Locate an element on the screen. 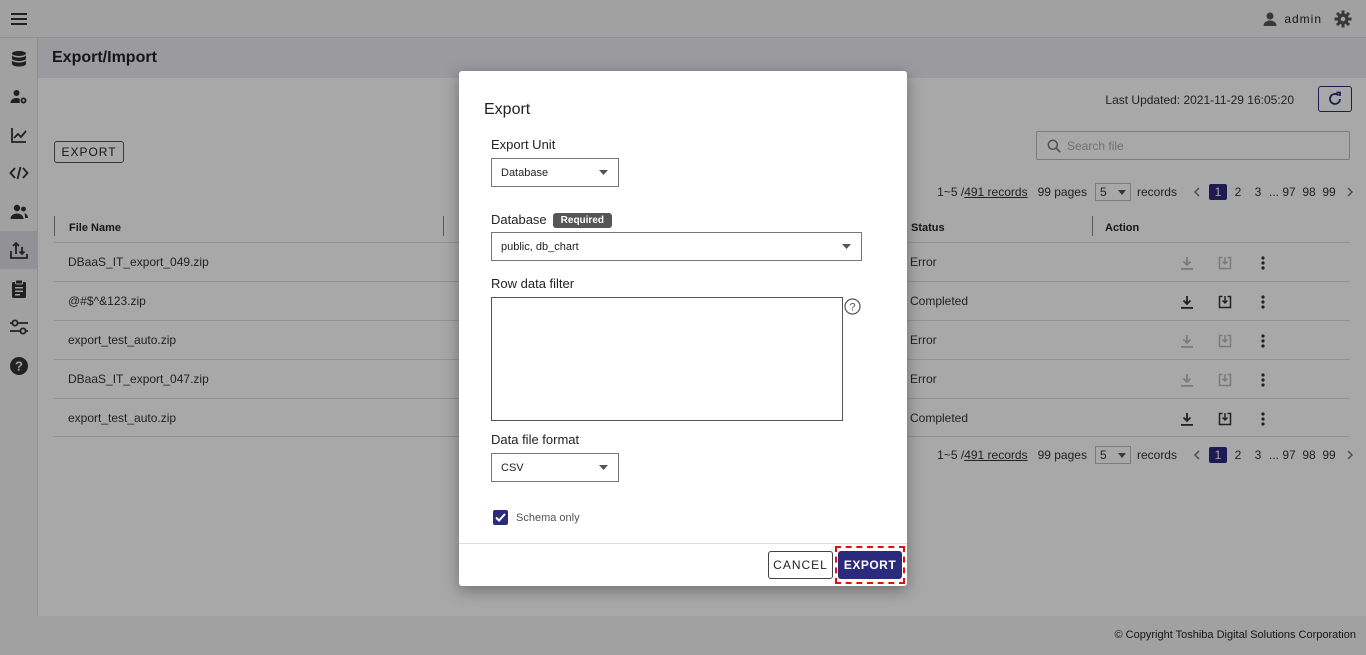 The height and width of the screenshot is (655, 1366). dialog-divider is located at coordinates (683, 543).